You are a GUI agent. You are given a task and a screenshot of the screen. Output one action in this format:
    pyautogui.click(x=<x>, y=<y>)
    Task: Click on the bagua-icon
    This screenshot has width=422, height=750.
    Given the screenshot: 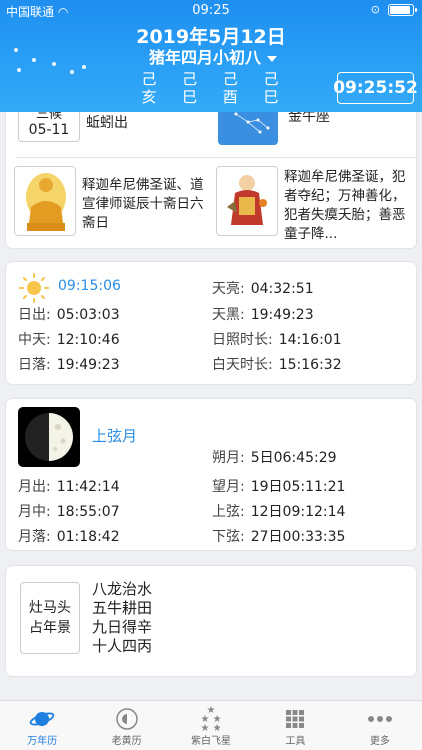 What is the action you would take?
    pyautogui.click(x=127, y=719)
    